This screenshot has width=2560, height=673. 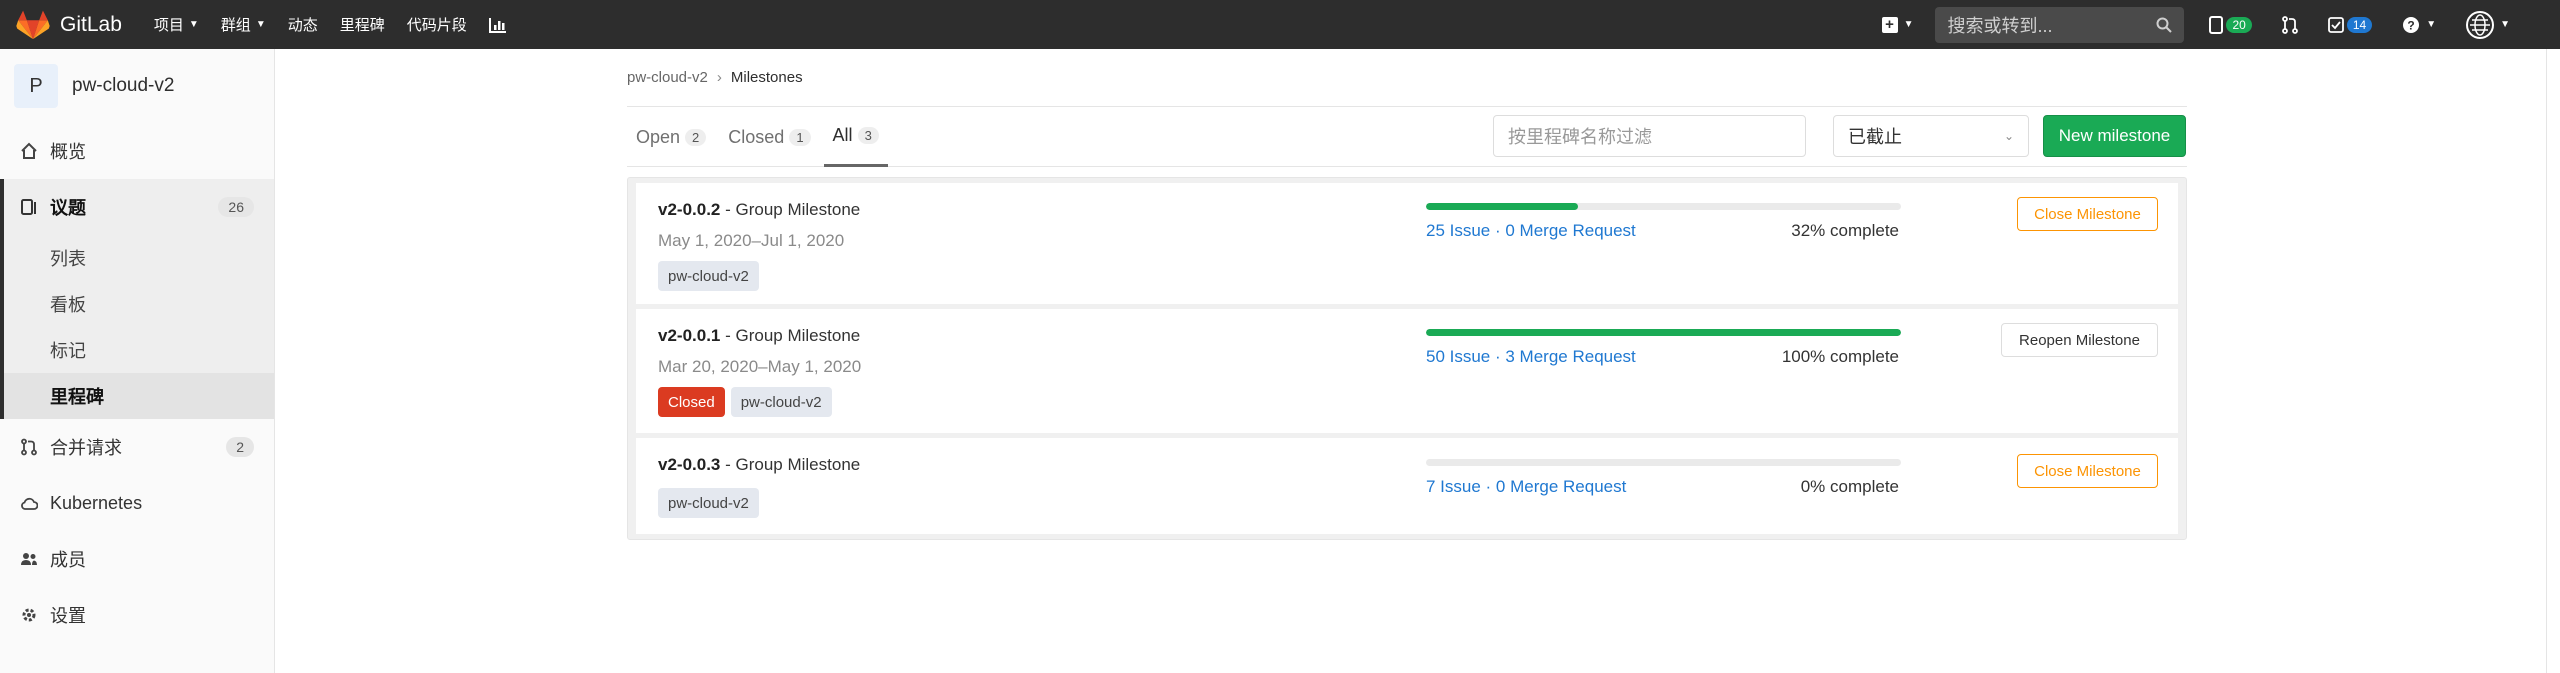 I want to click on help-dropdown: ? ▼, so click(x=2419, y=25).